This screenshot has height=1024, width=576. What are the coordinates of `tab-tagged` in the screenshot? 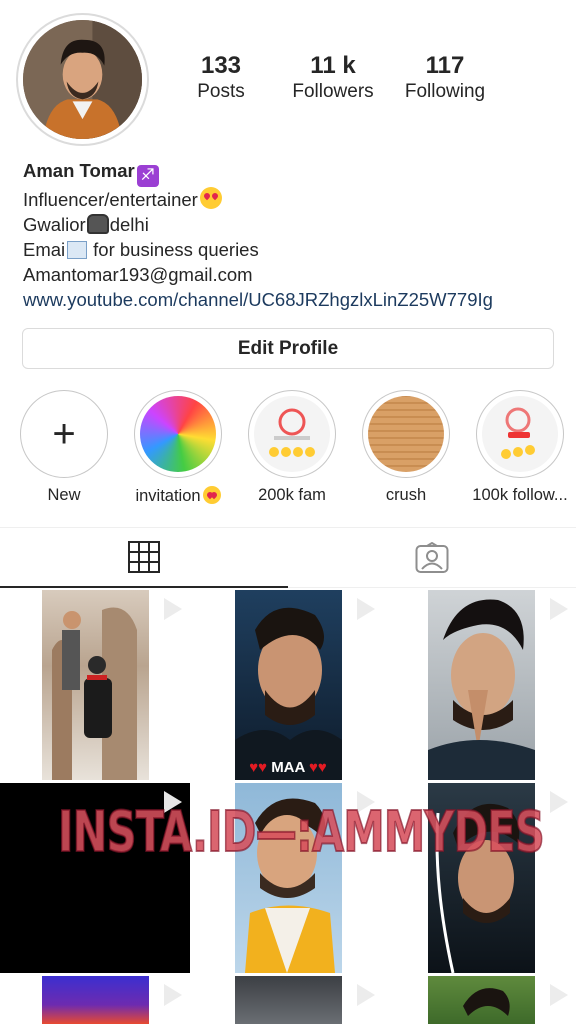 It's located at (432, 558).